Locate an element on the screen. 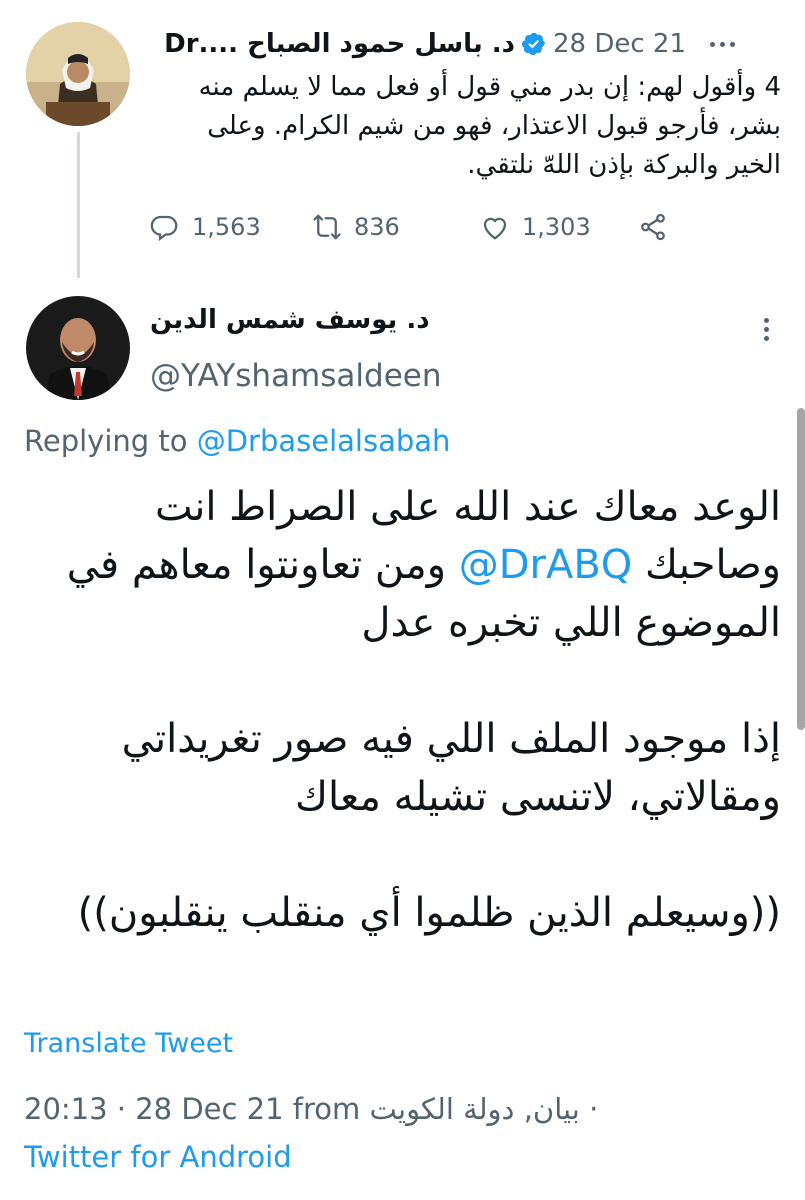 The image size is (805, 1200). retweet-button: 836 is located at coordinates (356, 227).